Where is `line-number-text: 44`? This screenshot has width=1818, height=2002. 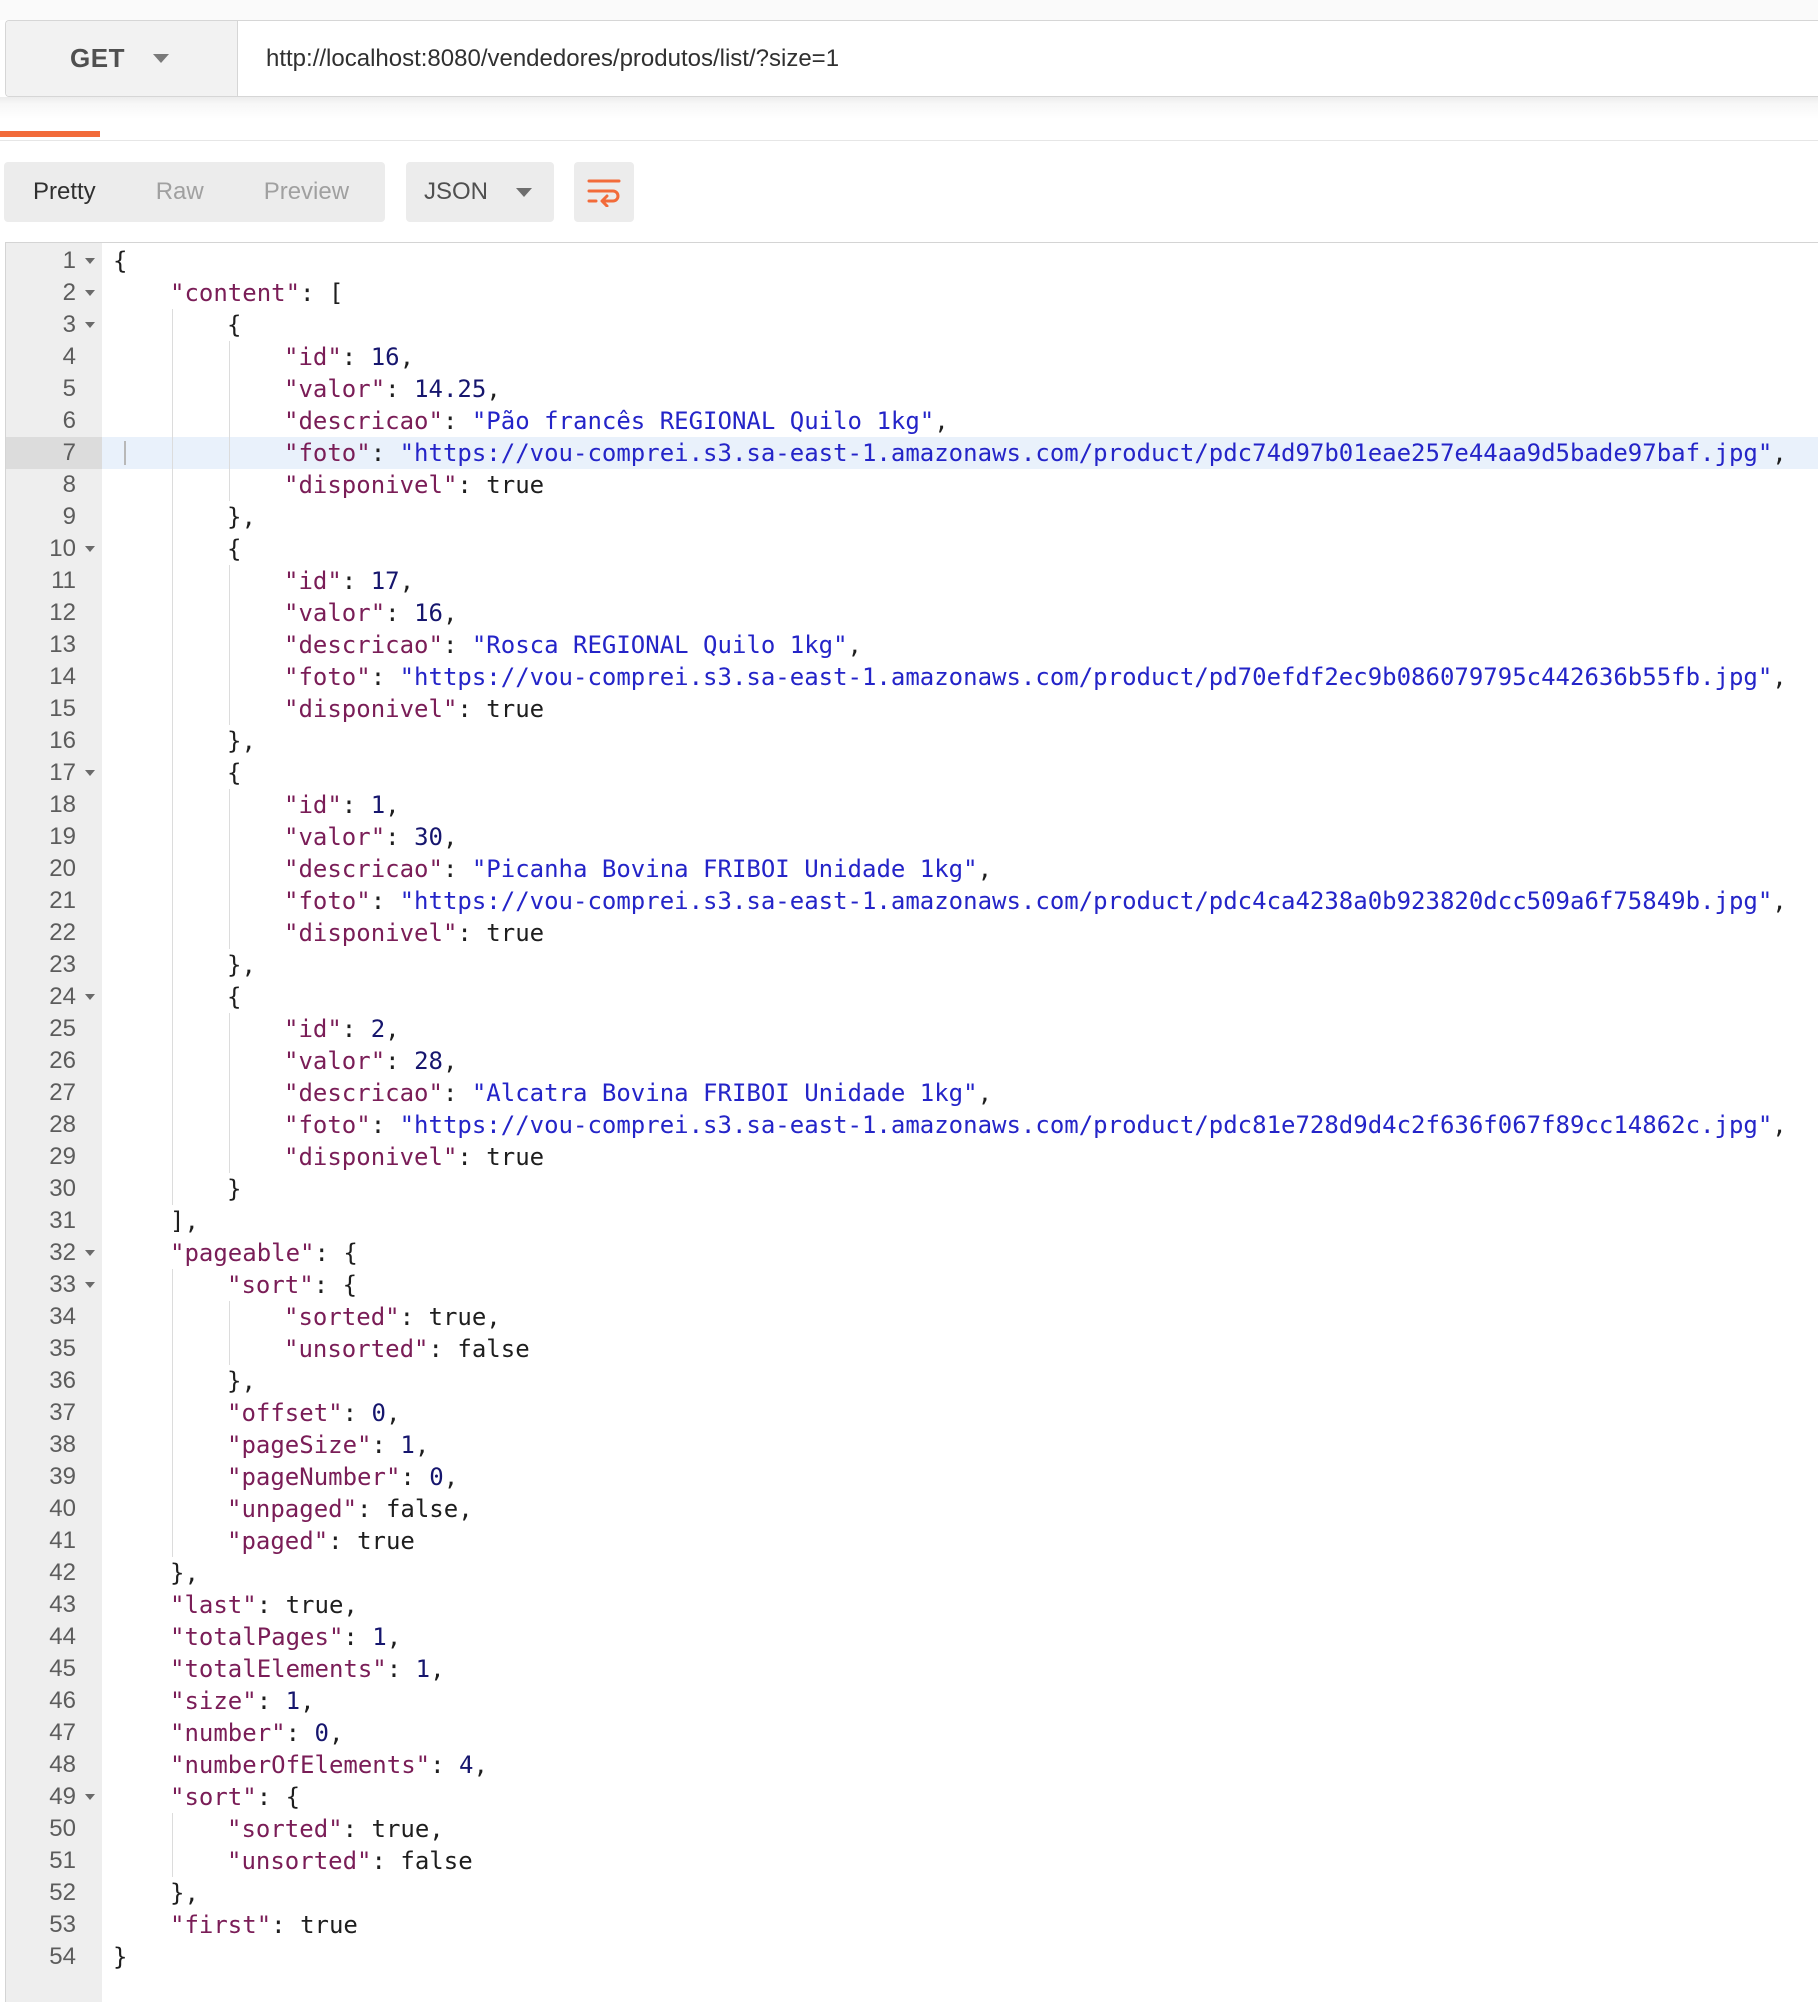 line-number-text: 44 is located at coordinates (62, 1636).